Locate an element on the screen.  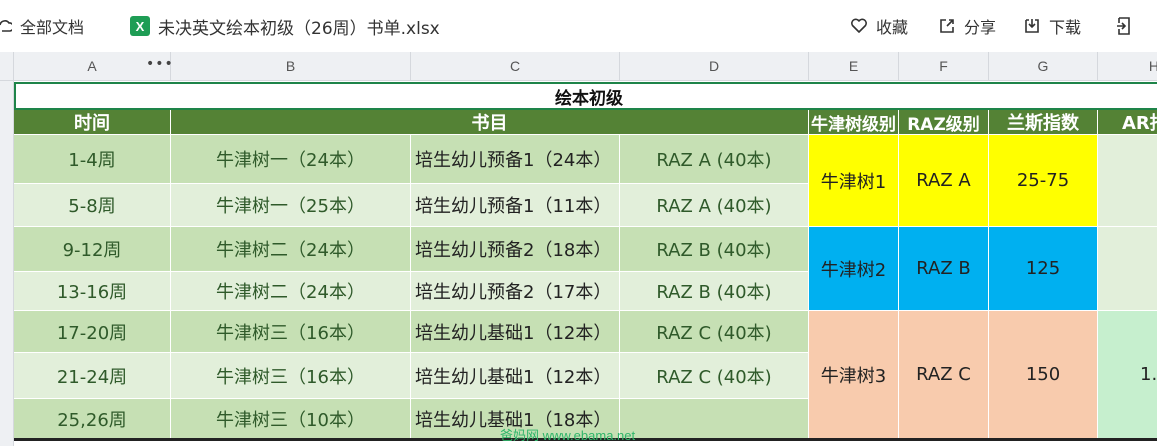
favorite-button: 收藏 is located at coordinates (879, 26).